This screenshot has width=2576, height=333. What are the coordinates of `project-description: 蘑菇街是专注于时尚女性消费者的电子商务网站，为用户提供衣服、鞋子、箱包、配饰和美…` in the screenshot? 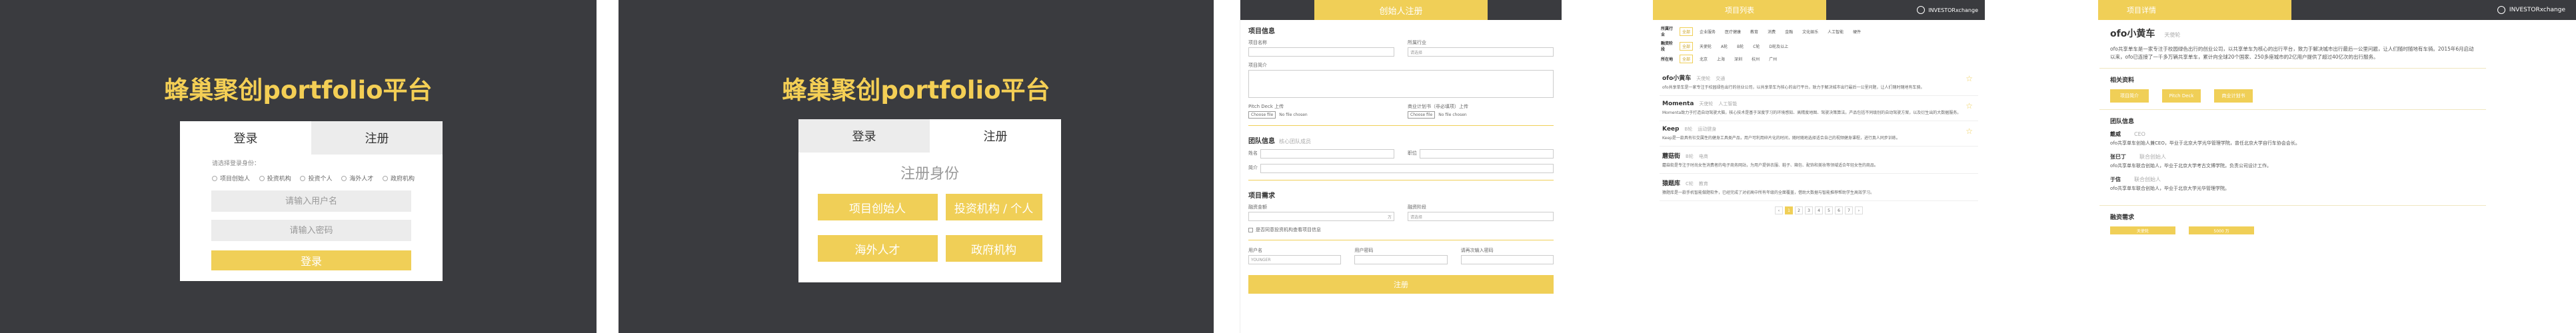 It's located at (1770, 165).